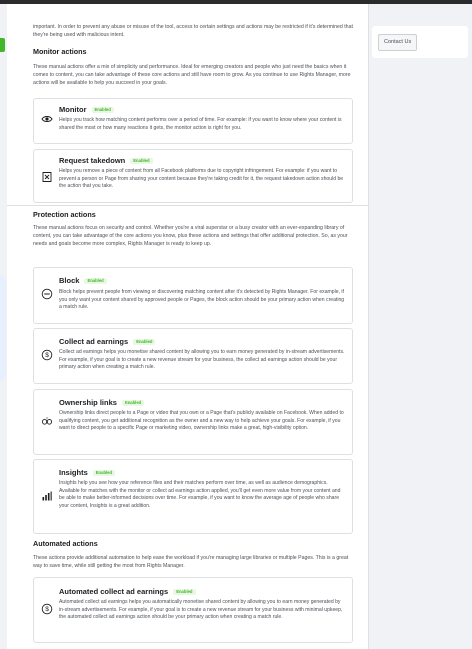  Describe the element at coordinates (114, 591) in the screenshot. I see `card-title-automated-collect-ad-earnings: Automated collect ad earnings` at that location.